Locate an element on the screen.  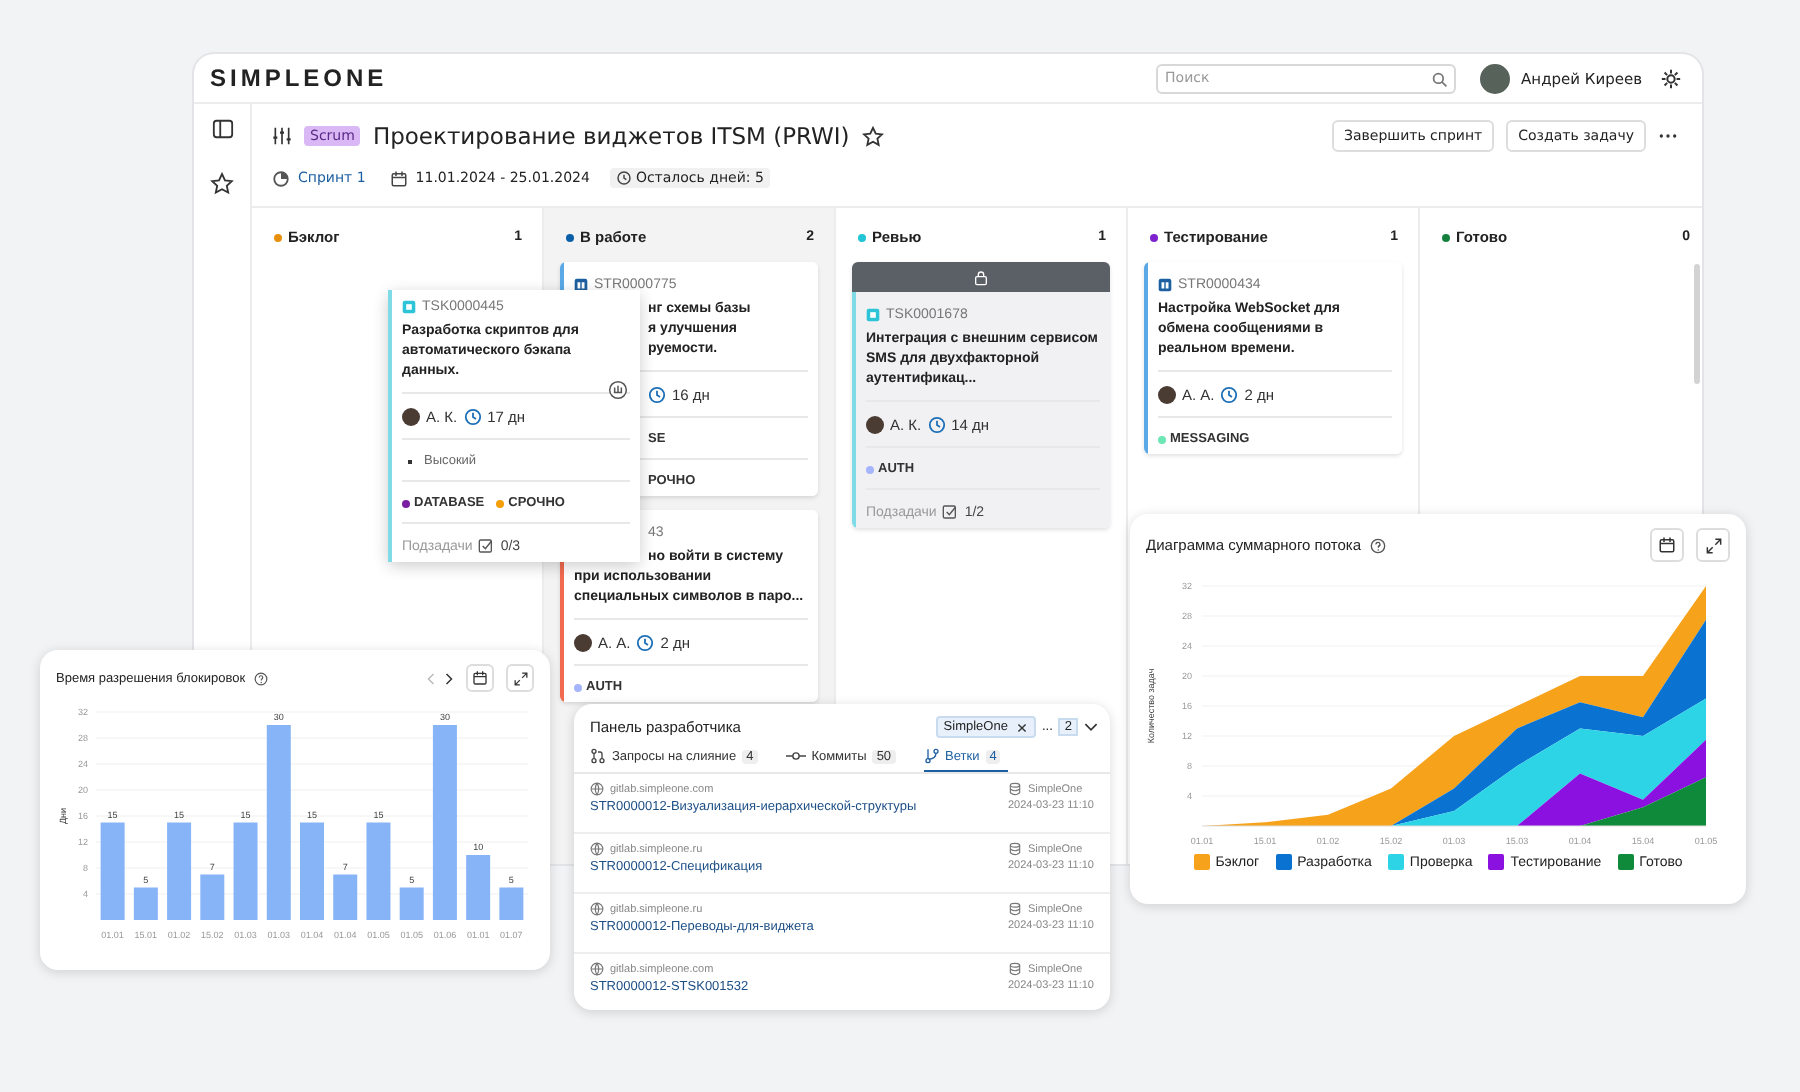
caret-icon is located at coordinates (1091, 727).